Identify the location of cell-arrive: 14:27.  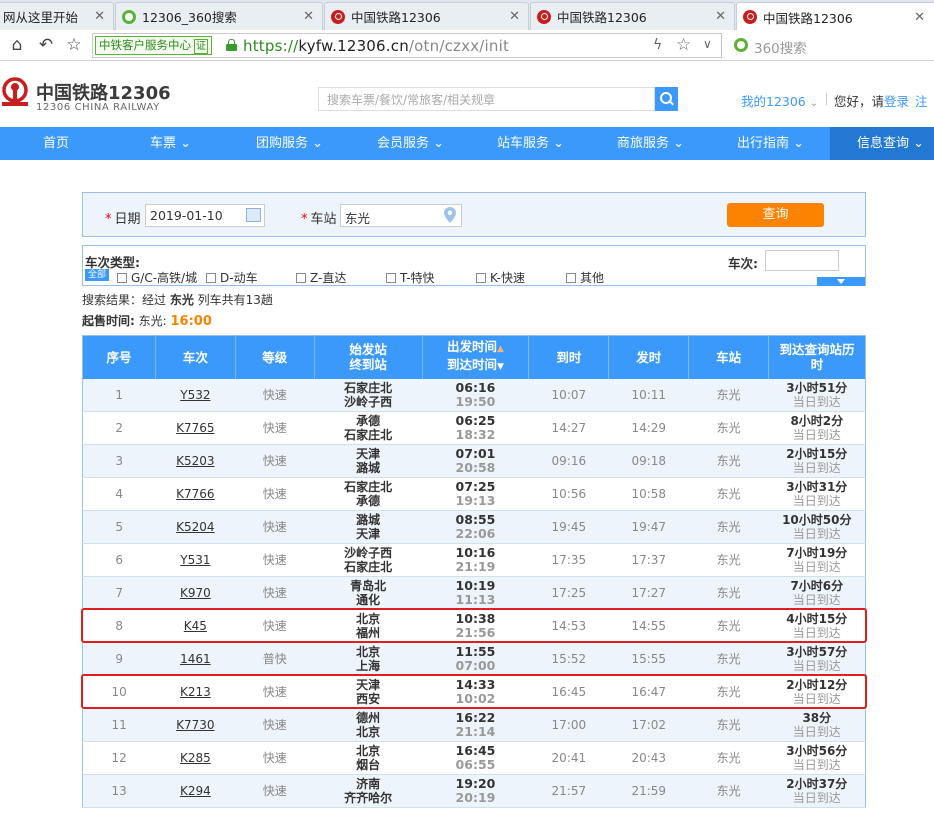
(568, 428).